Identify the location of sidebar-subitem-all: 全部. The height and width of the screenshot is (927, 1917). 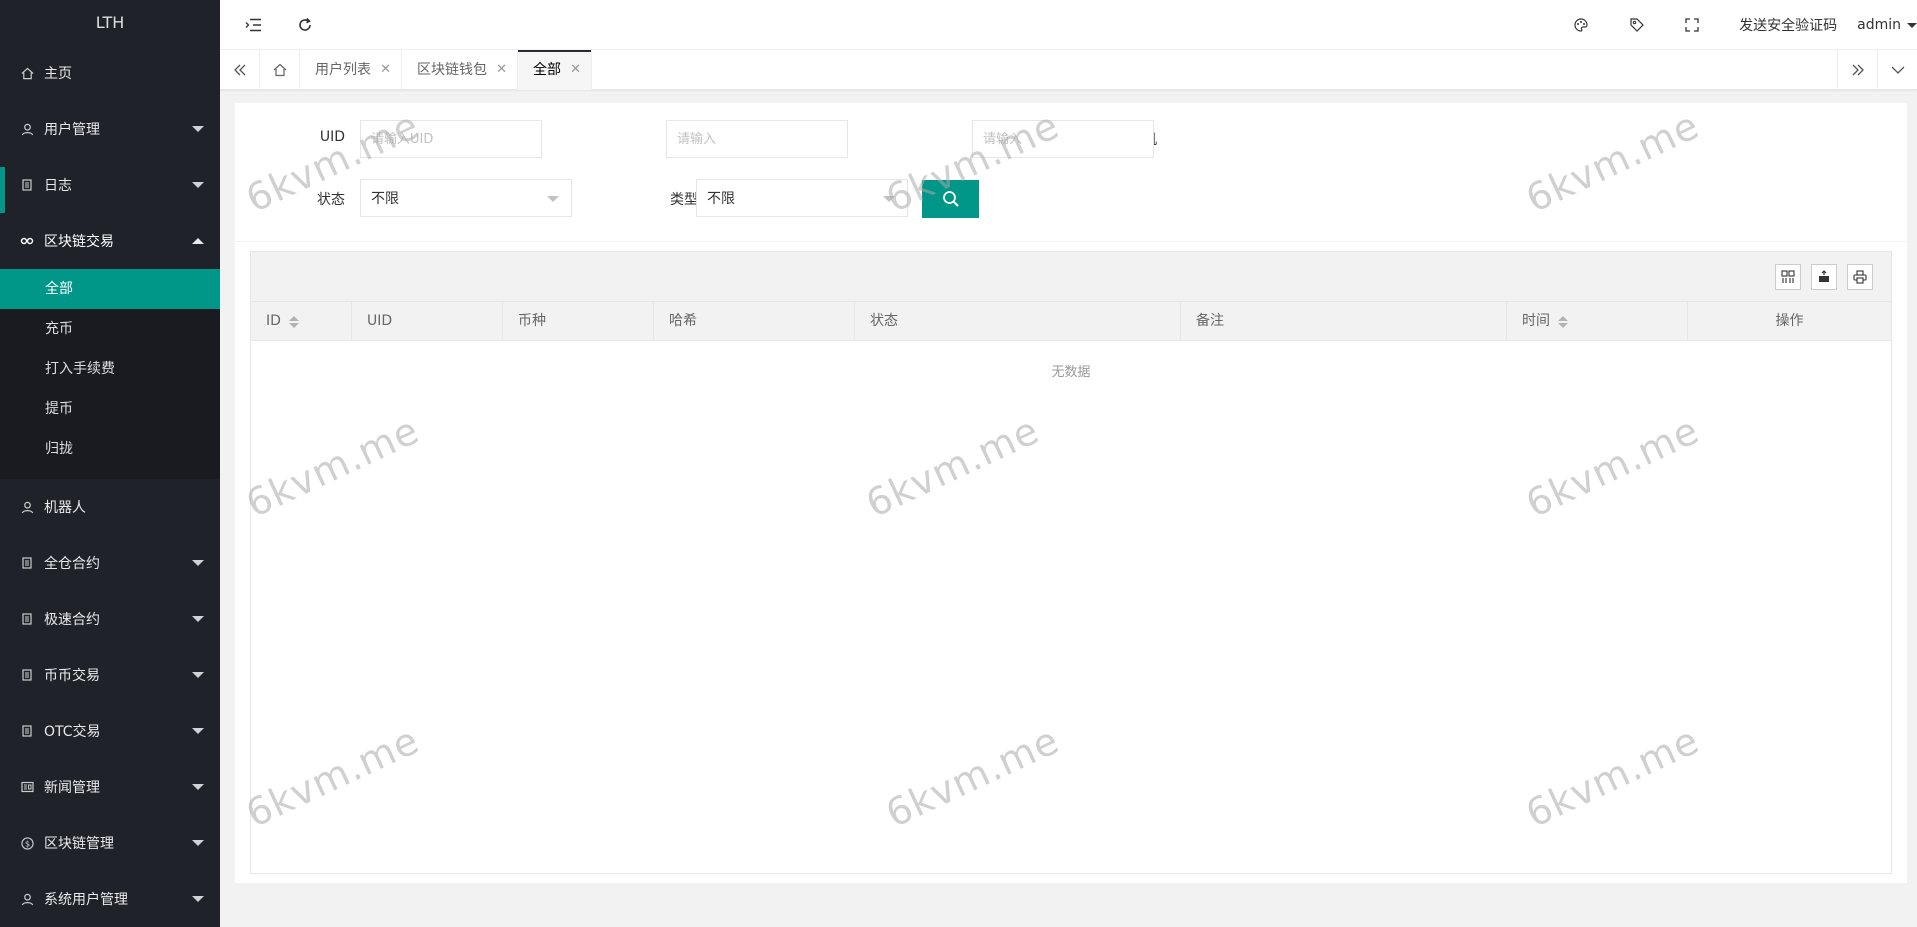
(110, 289).